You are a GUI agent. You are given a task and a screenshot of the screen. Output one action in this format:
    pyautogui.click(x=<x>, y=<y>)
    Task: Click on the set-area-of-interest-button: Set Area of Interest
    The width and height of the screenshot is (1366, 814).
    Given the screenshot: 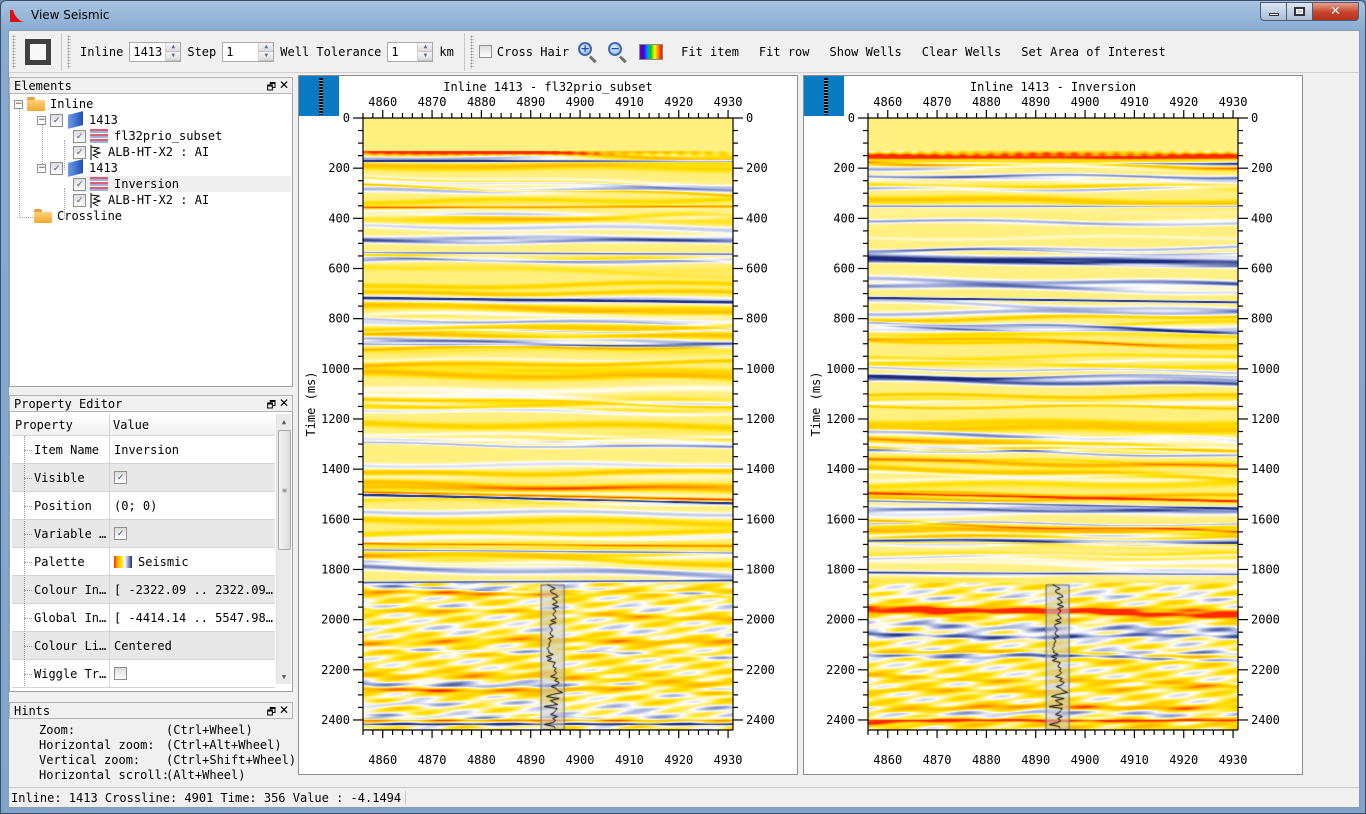 What is the action you would take?
    pyautogui.click(x=1093, y=52)
    